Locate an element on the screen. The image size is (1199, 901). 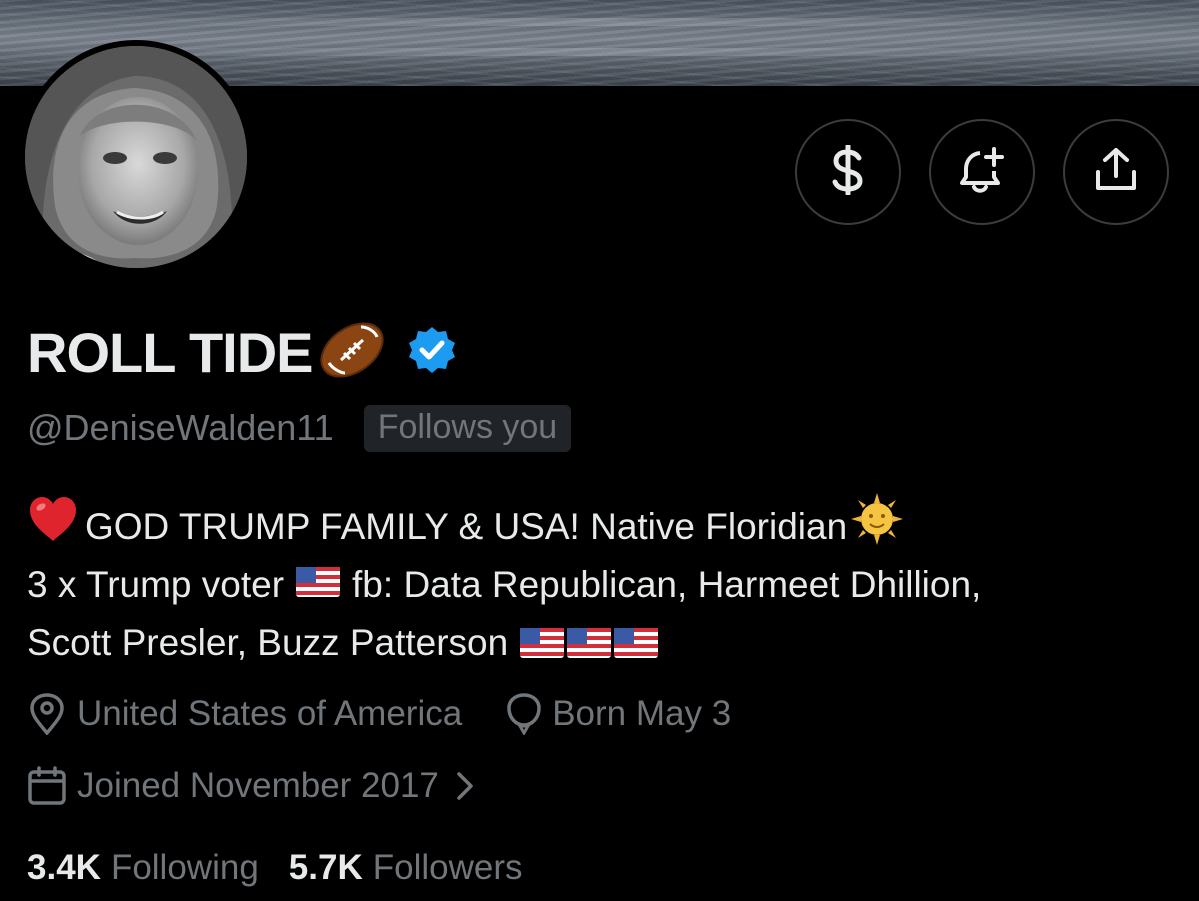
location-text: United States of America is located at coordinates (270, 713).